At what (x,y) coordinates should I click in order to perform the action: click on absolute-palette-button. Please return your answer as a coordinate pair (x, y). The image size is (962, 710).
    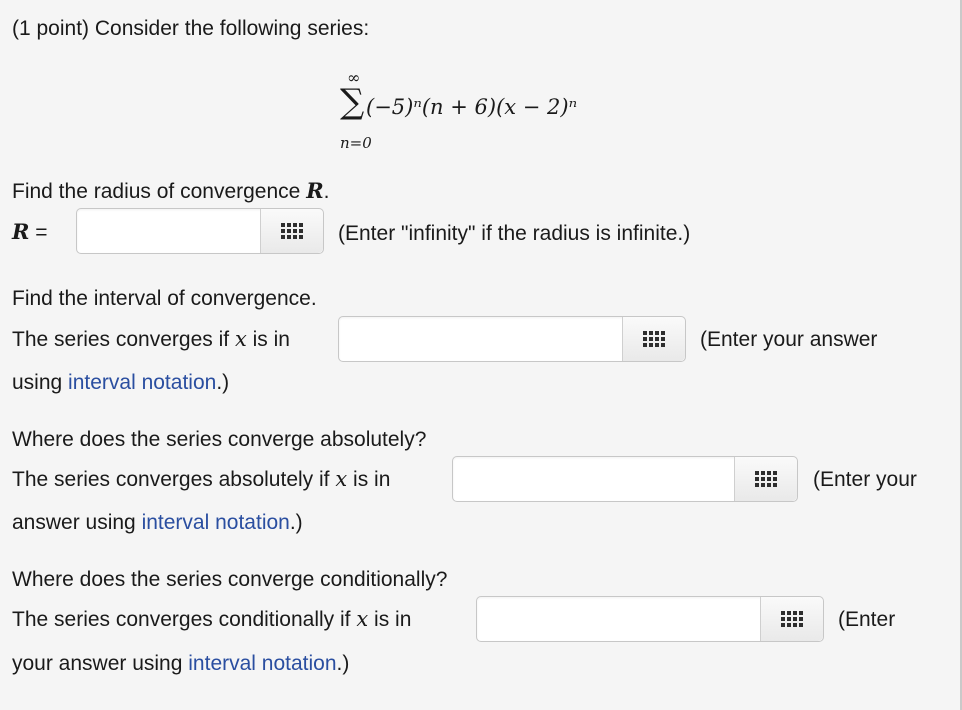
    Looking at the image, I should click on (765, 479).